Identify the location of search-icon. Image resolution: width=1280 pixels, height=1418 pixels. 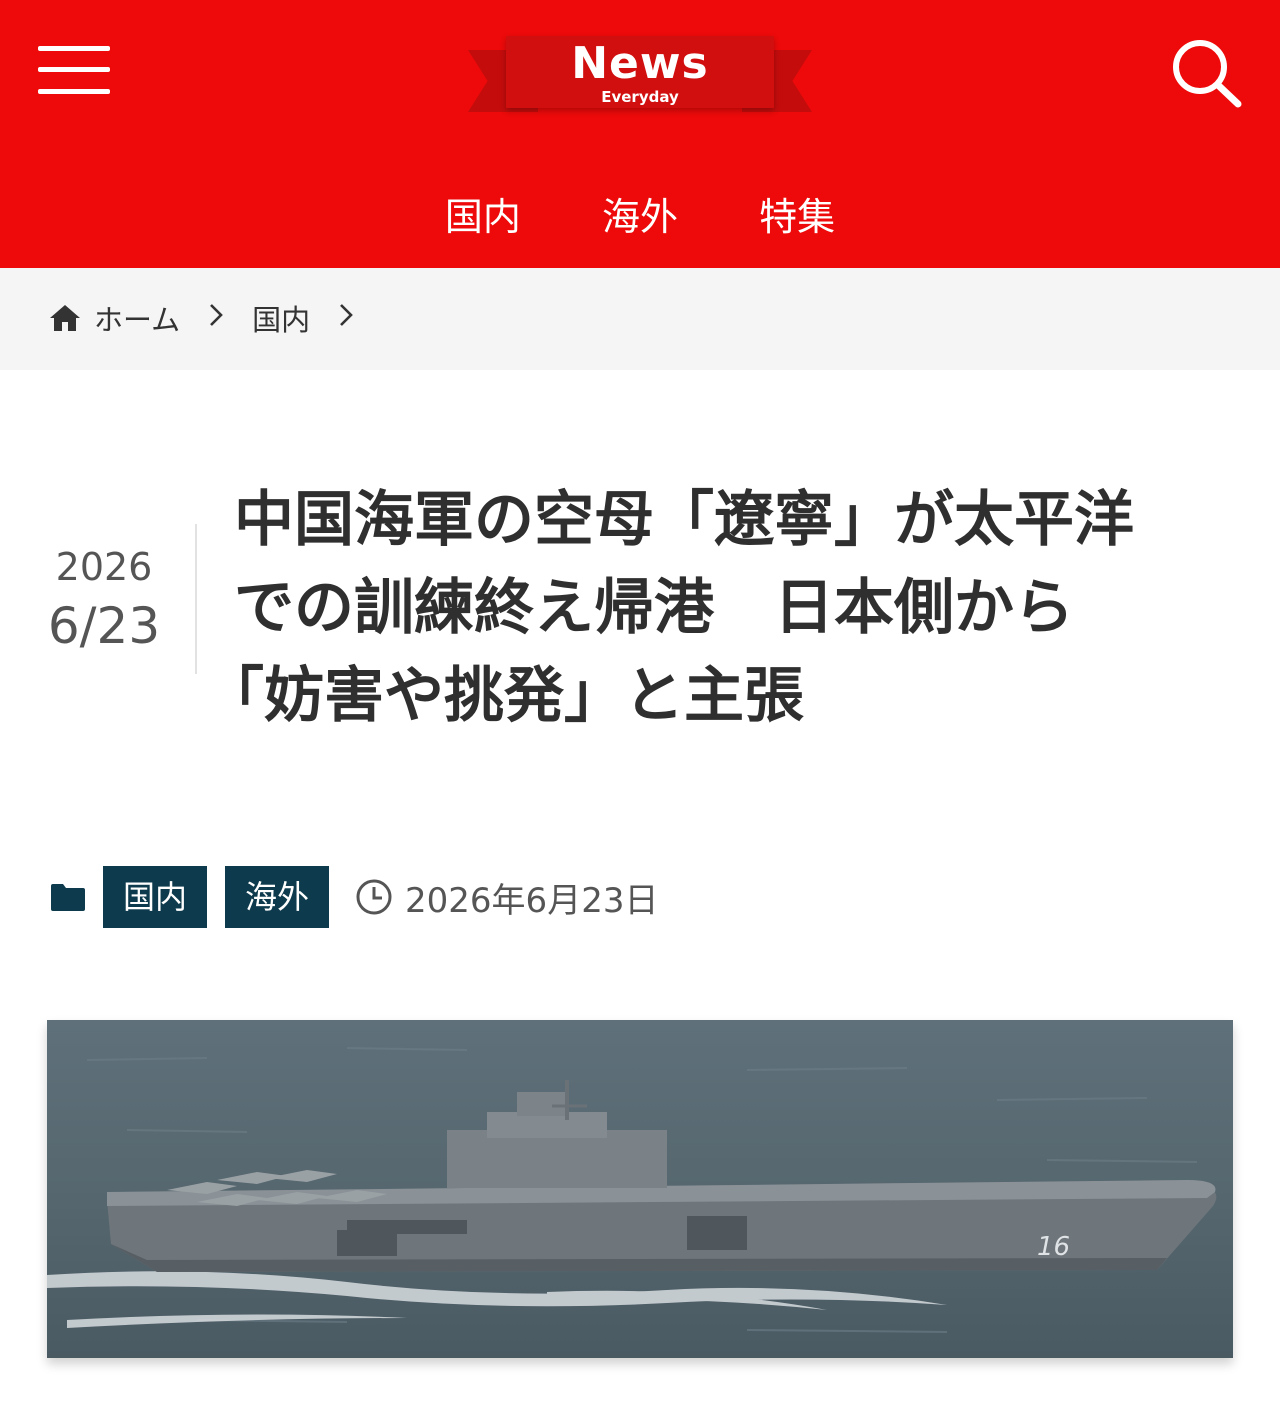
(1206, 72).